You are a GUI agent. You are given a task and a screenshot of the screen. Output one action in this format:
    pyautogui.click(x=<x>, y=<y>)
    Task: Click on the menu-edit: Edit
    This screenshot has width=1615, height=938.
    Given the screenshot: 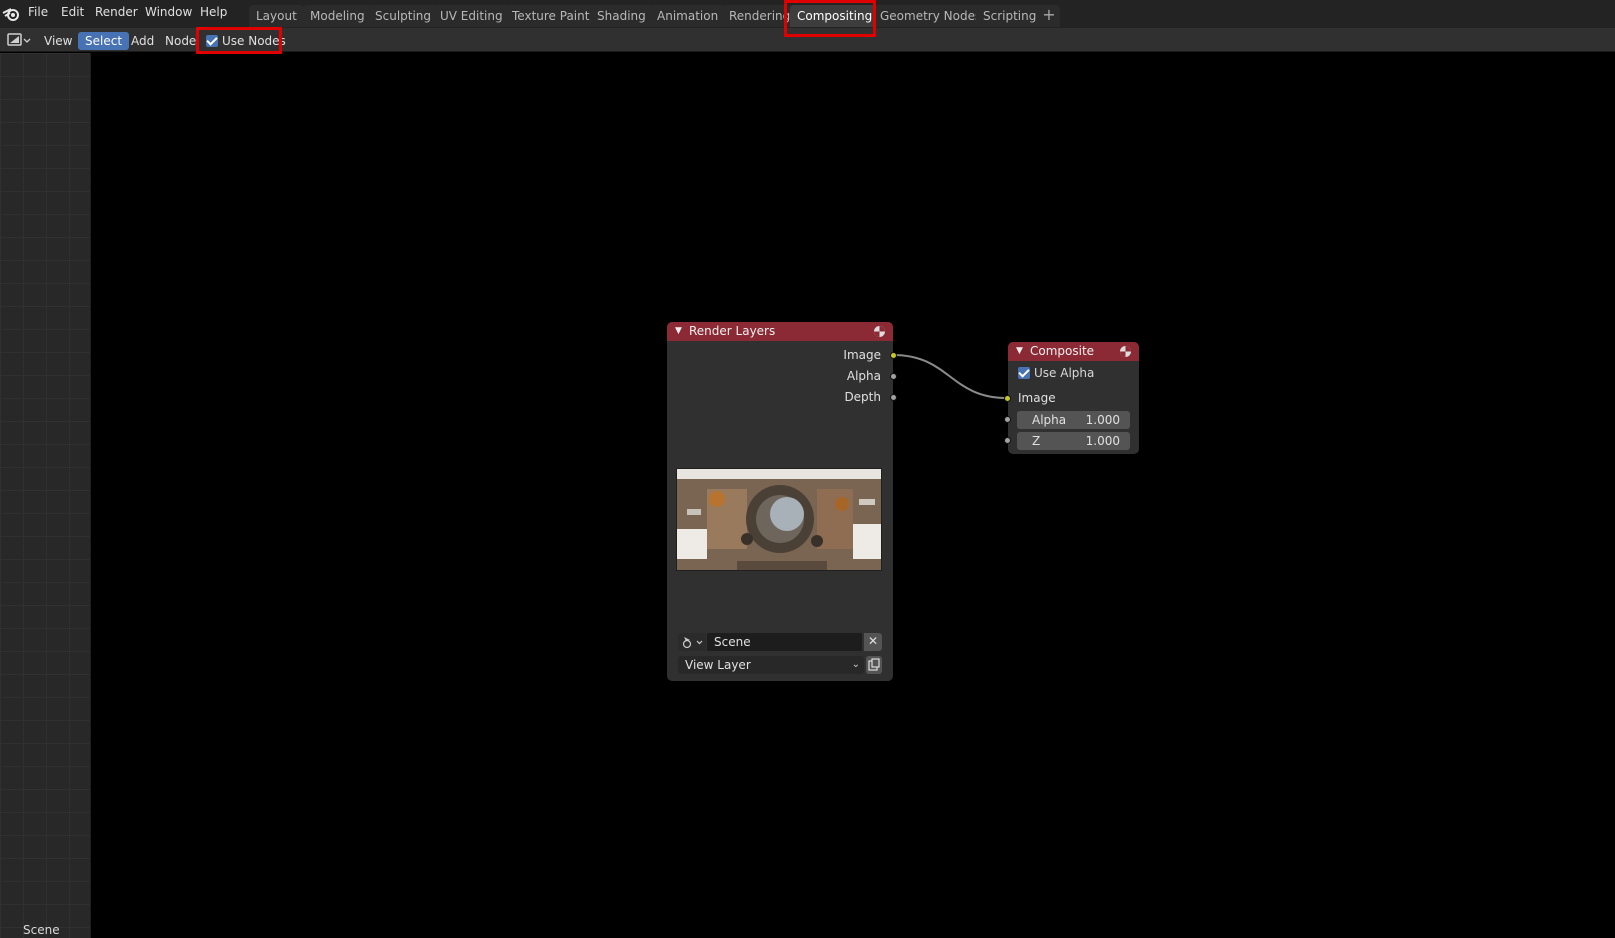 What is the action you would take?
    pyautogui.click(x=72, y=12)
    